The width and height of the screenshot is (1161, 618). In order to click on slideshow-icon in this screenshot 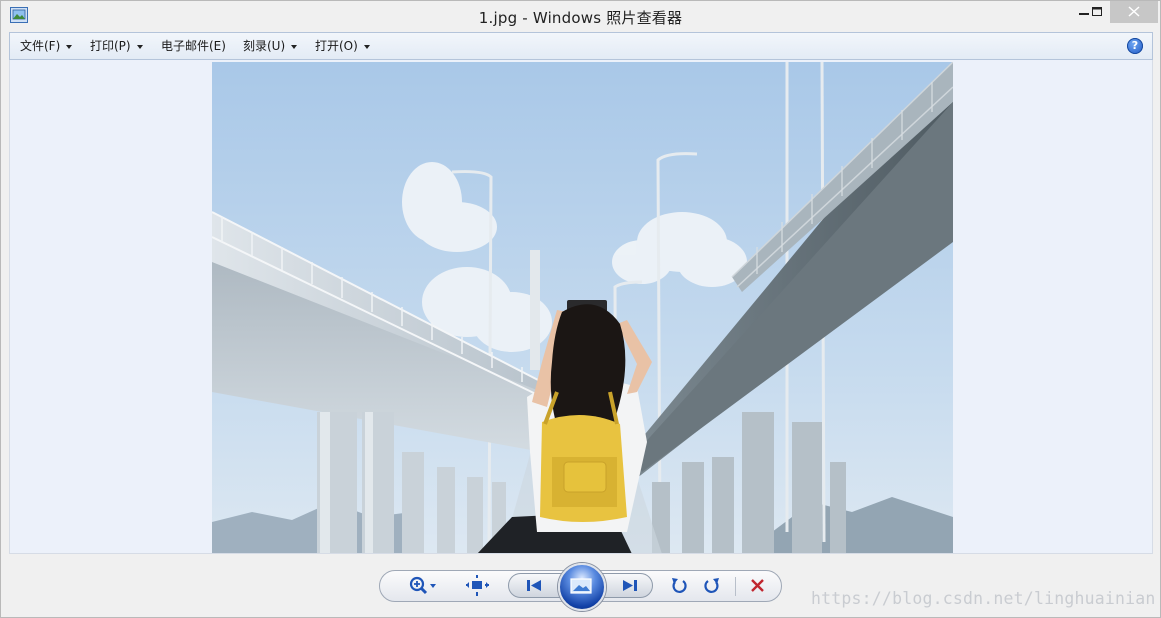, I will do `click(581, 586)`.